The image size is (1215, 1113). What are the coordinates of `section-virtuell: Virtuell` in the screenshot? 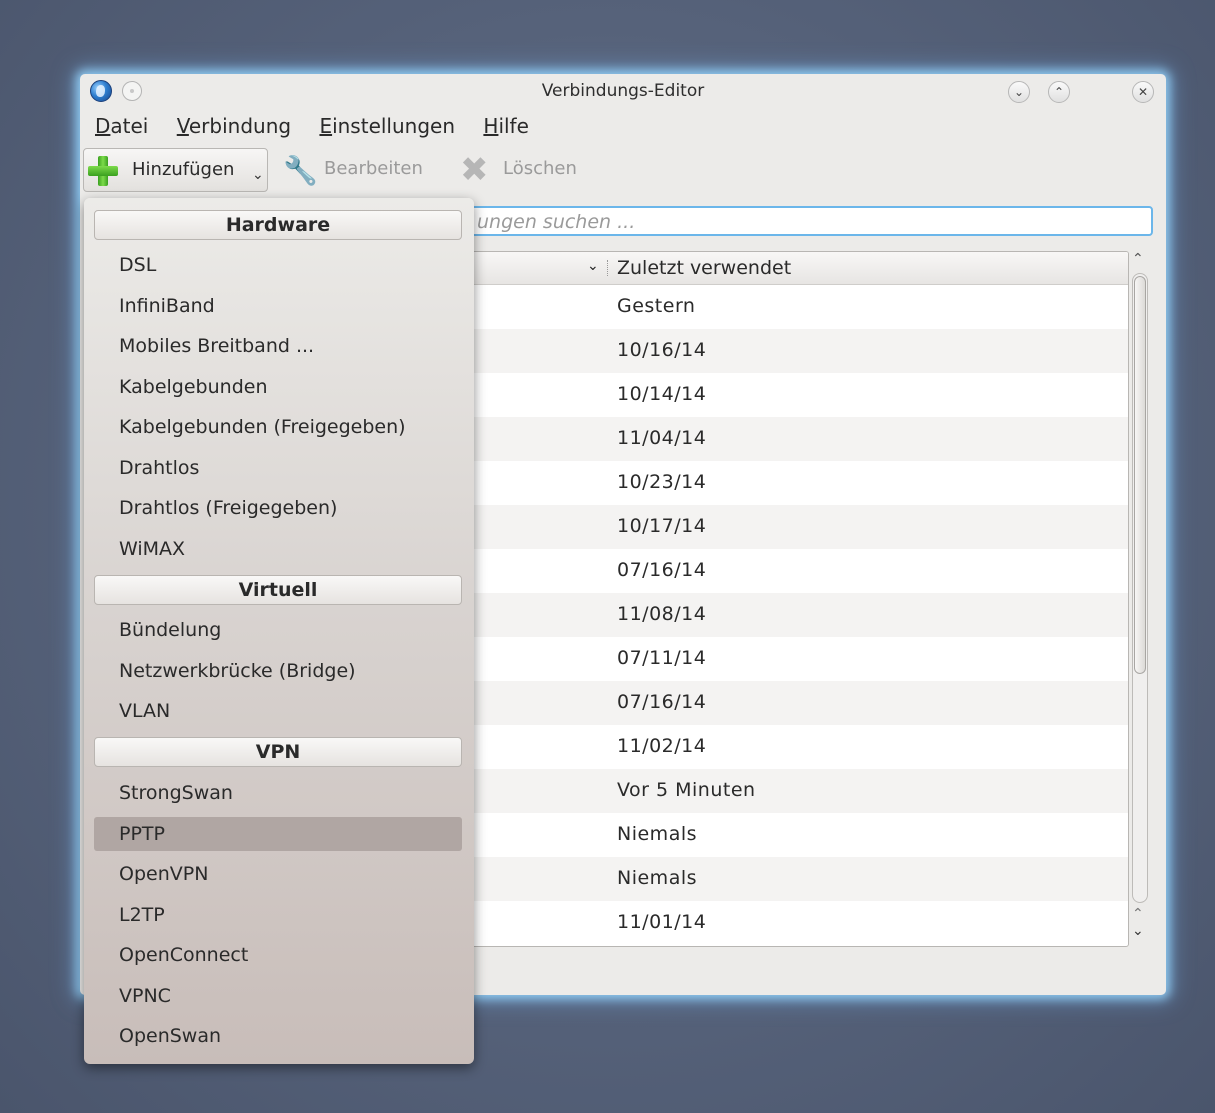 It's located at (278, 590).